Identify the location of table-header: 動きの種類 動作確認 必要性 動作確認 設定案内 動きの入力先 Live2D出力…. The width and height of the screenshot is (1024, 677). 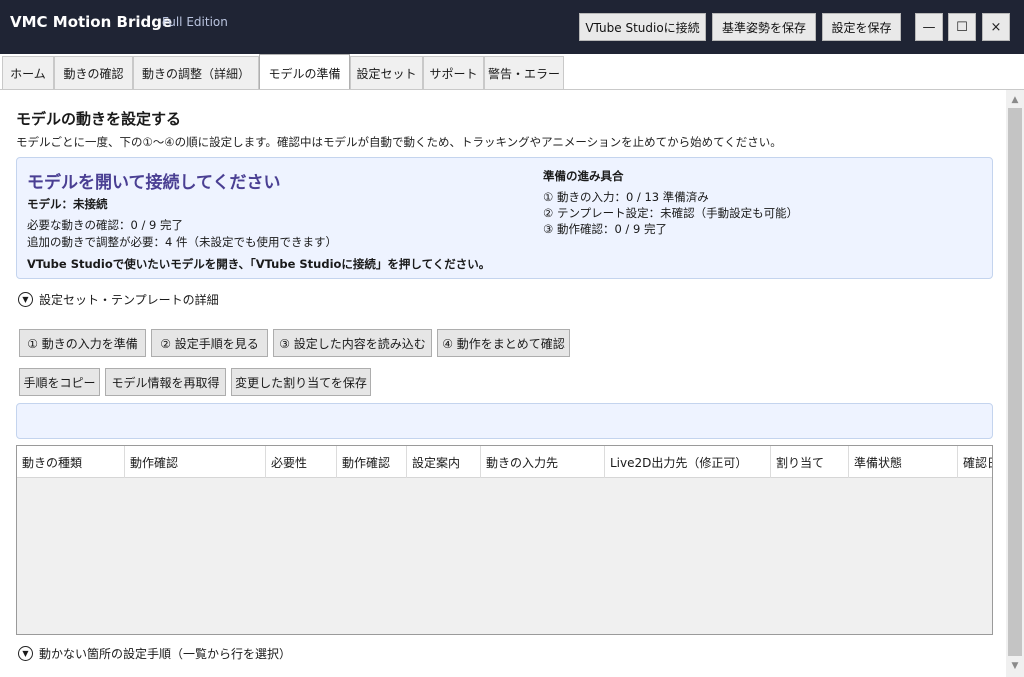
(504, 462).